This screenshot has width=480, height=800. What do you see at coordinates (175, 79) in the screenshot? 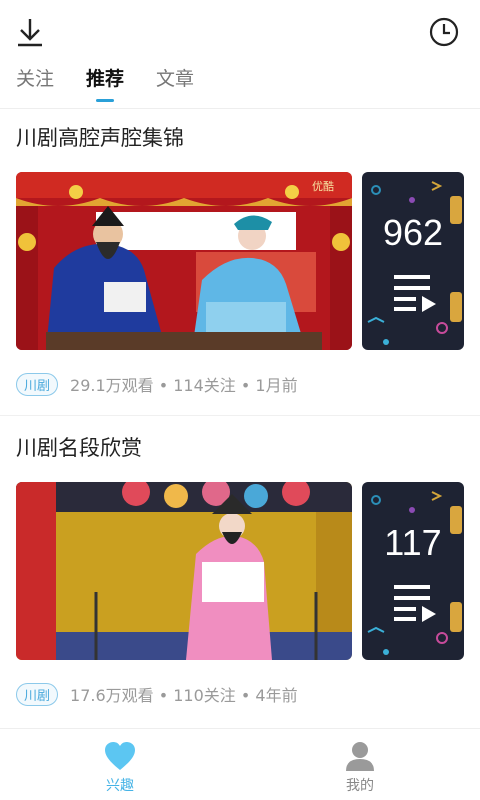
I see `tab-label: 文章` at bounding box center [175, 79].